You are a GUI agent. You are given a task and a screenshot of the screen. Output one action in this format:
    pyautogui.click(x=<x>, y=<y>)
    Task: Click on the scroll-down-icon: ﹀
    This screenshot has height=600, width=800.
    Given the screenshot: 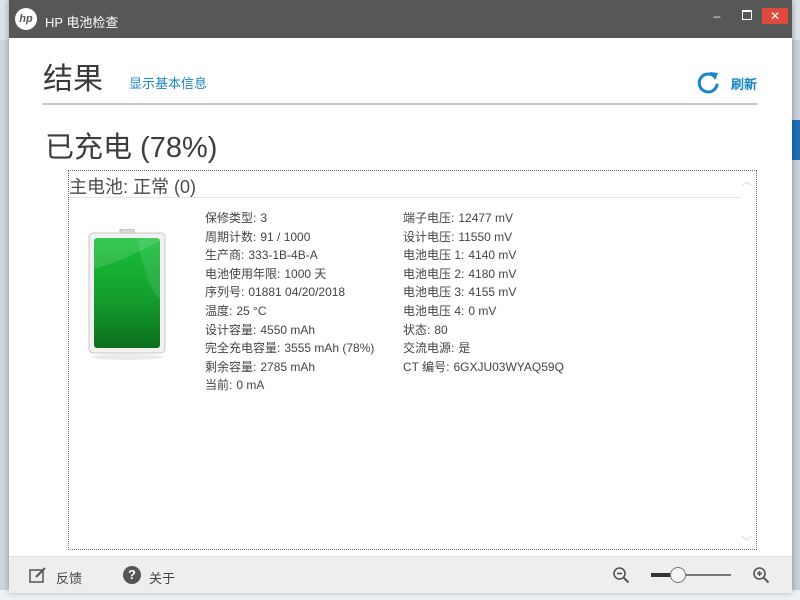 What is the action you would take?
    pyautogui.click(x=746, y=541)
    